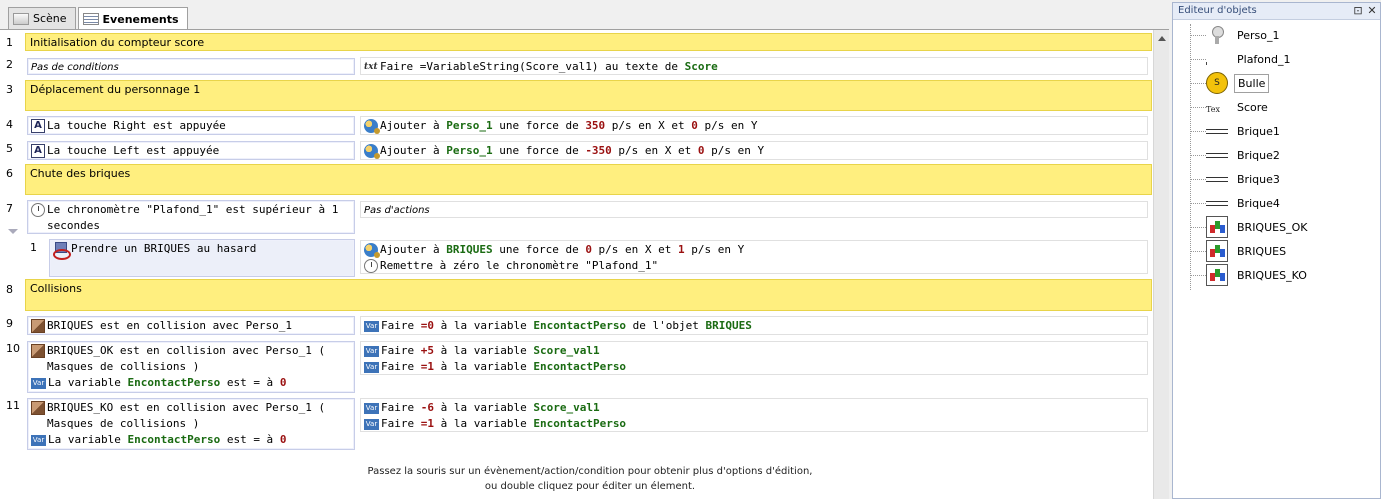  I want to click on event-number: 7, so click(9, 208).